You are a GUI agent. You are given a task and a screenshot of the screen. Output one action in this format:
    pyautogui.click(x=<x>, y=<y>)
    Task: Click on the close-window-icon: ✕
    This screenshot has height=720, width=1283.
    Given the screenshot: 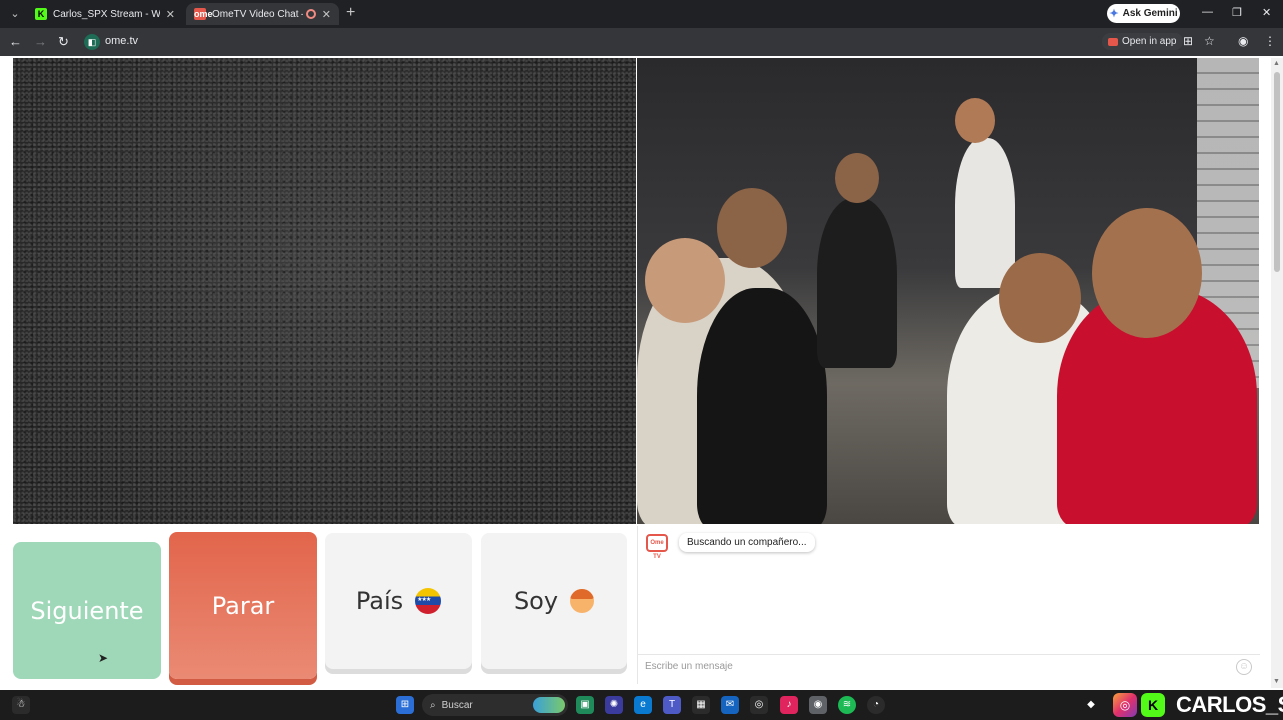 What is the action you would take?
    pyautogui.click(x=1266, y=12)
    